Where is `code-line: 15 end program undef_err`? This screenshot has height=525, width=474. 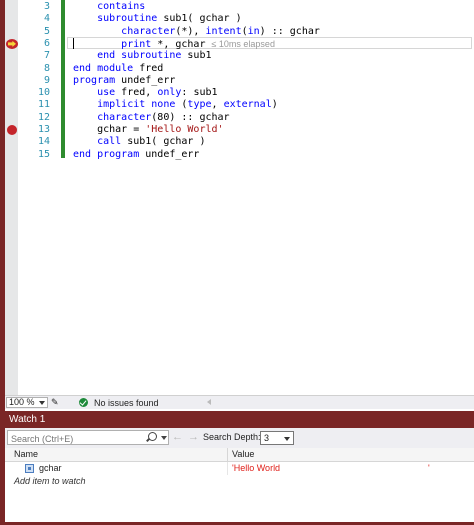 code-line: 15 end program undef_err is located at coordinates (239, 155).